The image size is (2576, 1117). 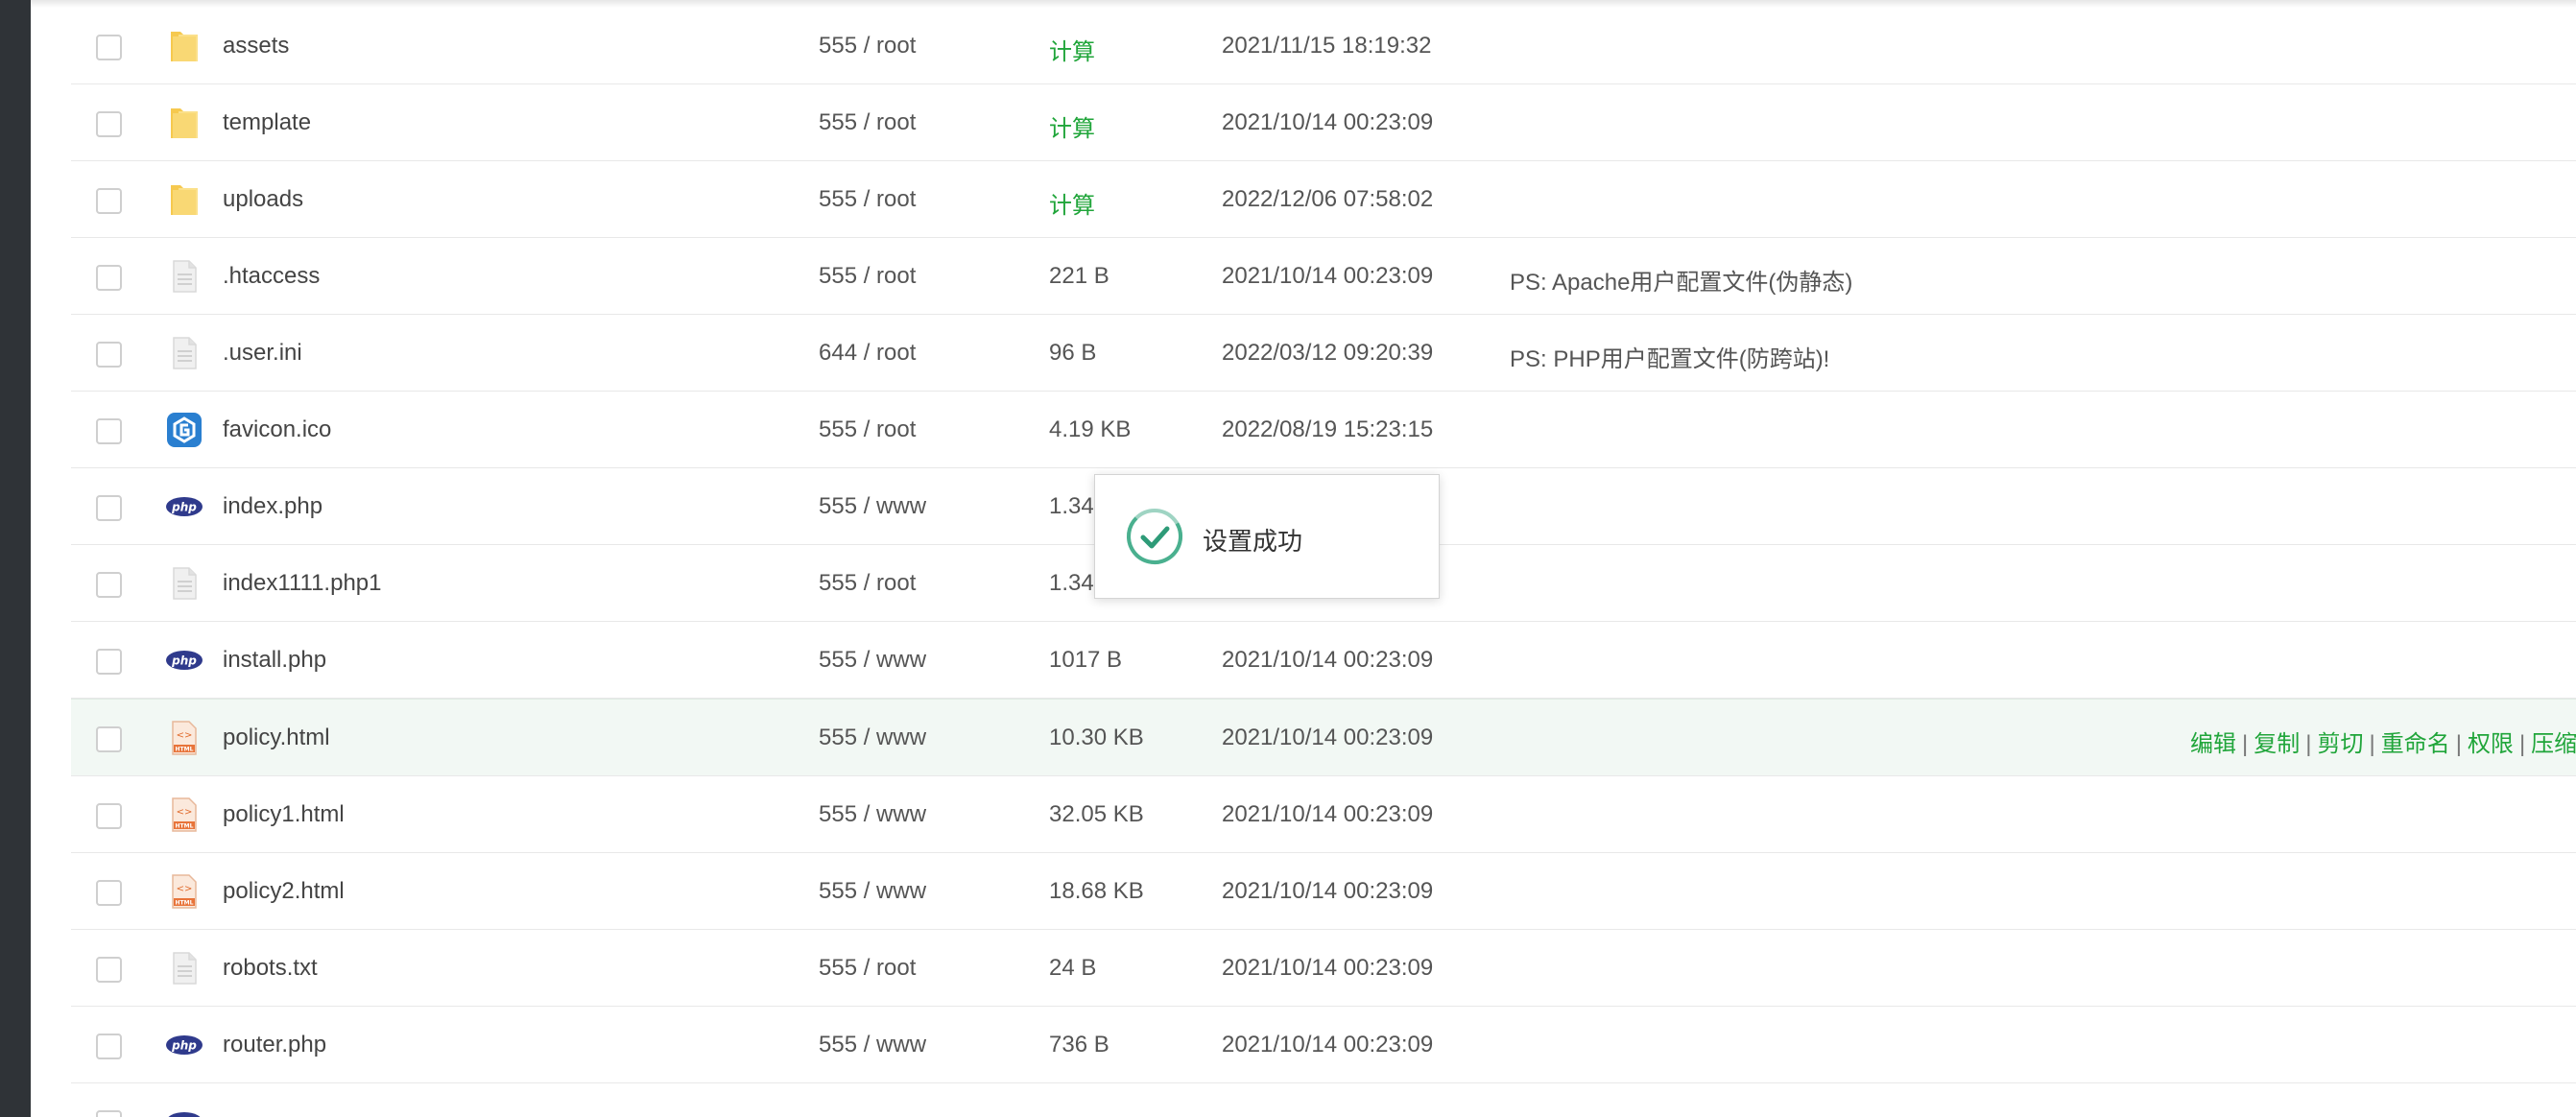 What do you see at coordinates (302, 583) in the screenshot?
I see `file-name: index1111.php1` at bounding box center [302, 583].